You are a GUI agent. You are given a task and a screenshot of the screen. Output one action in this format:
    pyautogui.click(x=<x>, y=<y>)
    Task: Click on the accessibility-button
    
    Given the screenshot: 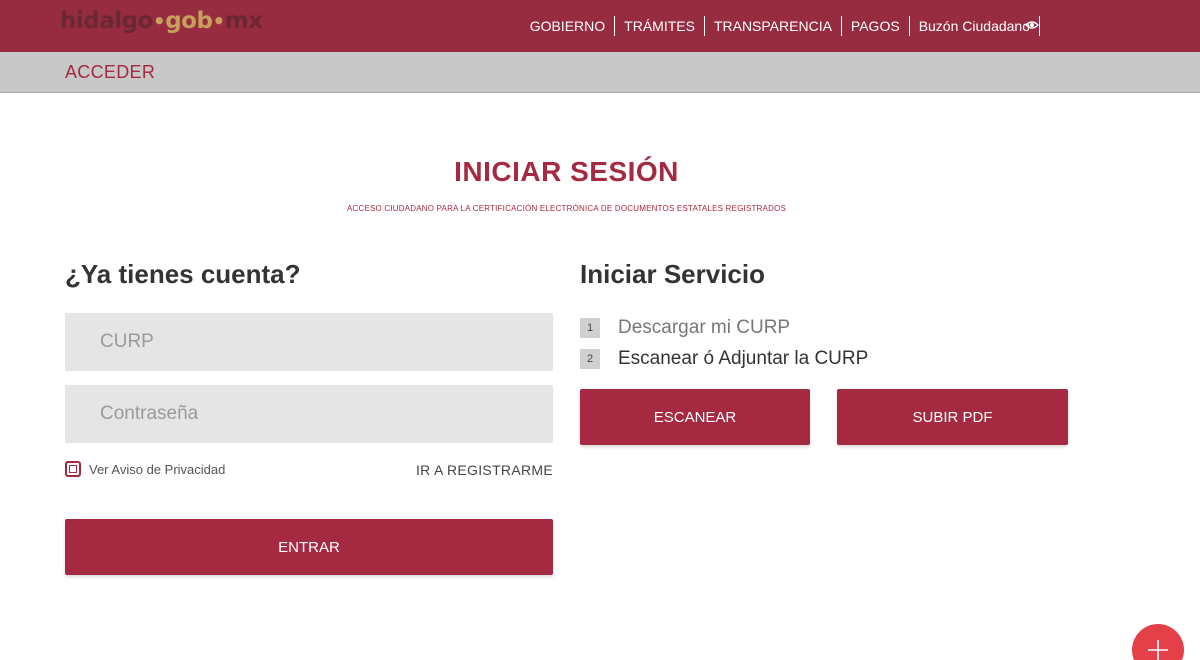 What is the action you would take?
    pyautogui.click(x=1032, y=25)
    